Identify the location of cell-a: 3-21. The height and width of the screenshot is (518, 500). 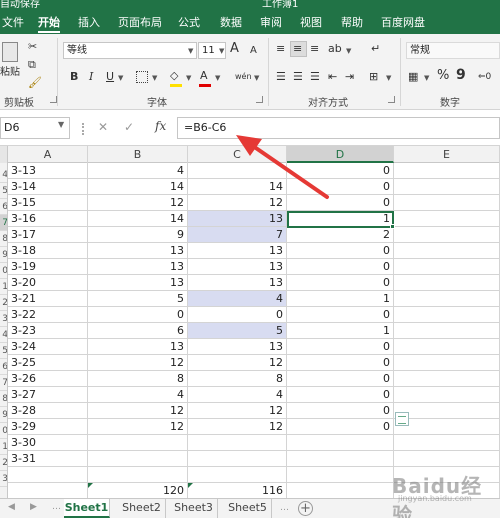
(48, 299).